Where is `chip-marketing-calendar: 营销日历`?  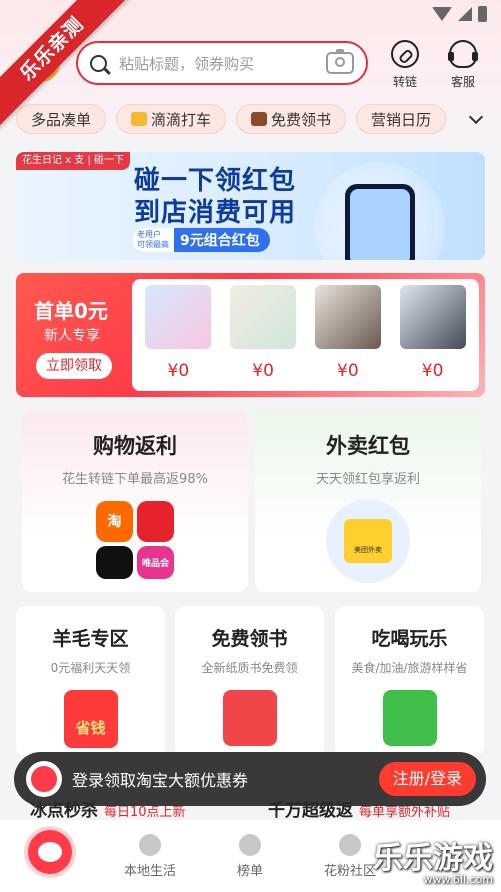
chip-marketing-calendar: 营销日历 is located at coordinates (401, 119).